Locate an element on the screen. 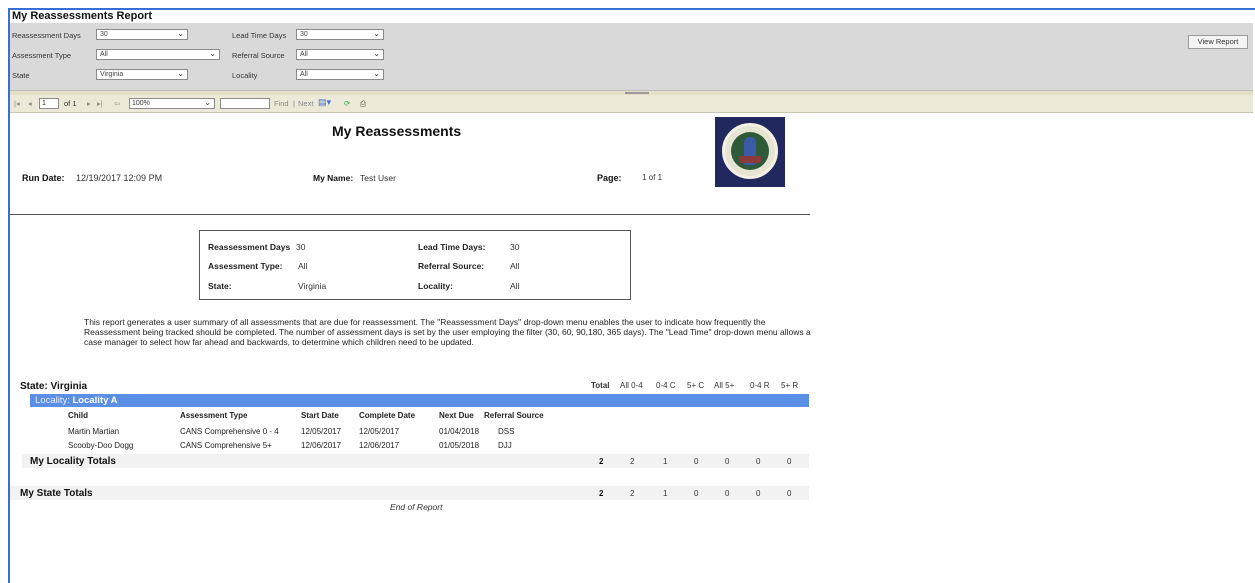 Image resolution: width=1255 pixels, height=583 pixels. find-text-input is located at coordinates (245, 103).